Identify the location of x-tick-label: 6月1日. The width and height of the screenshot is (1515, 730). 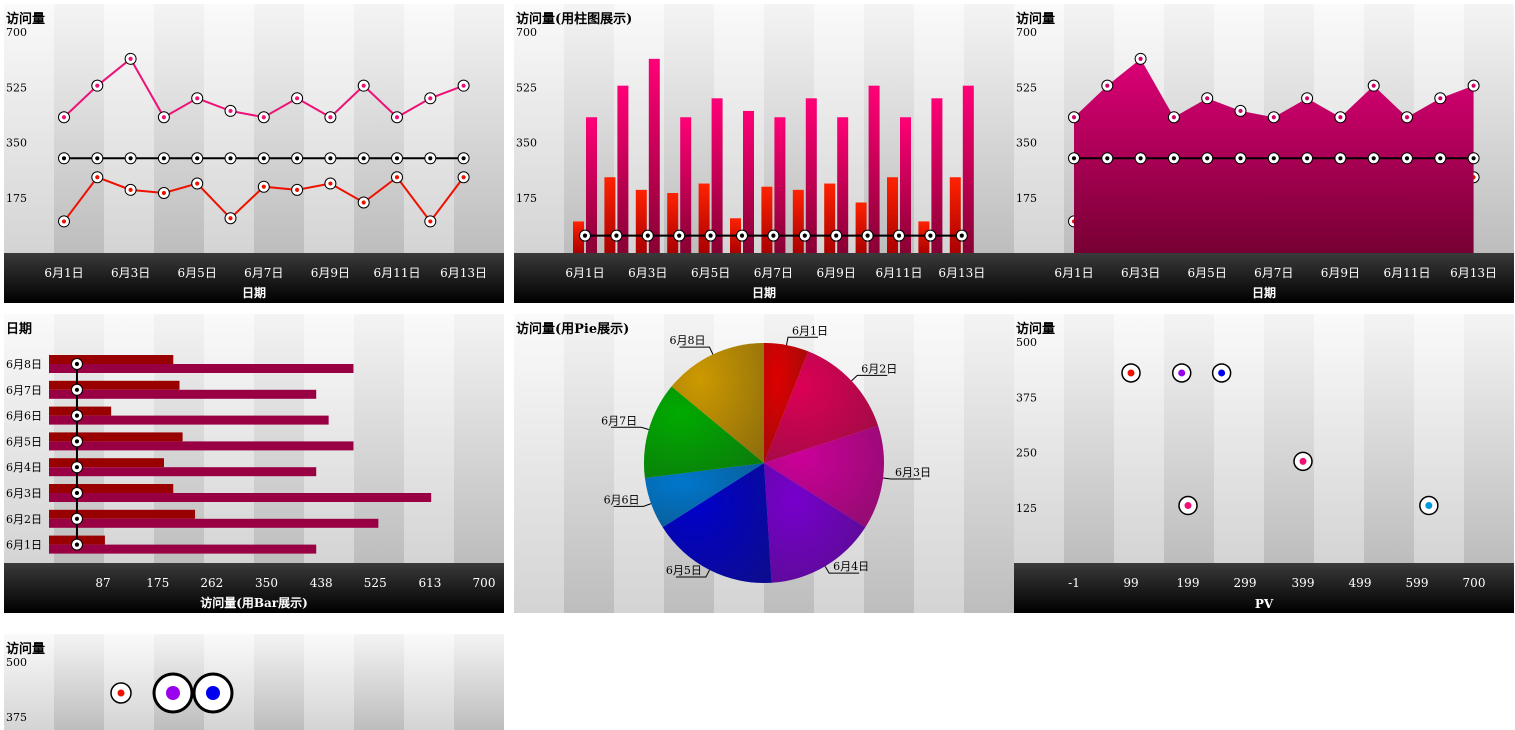
(63, 273).